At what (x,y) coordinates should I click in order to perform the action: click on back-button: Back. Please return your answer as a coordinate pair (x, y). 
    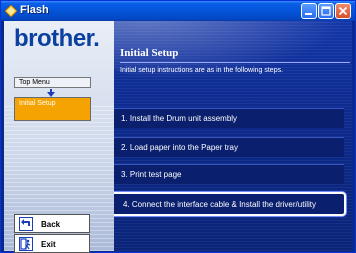
    Looking at the image, I should click on (52, 223).